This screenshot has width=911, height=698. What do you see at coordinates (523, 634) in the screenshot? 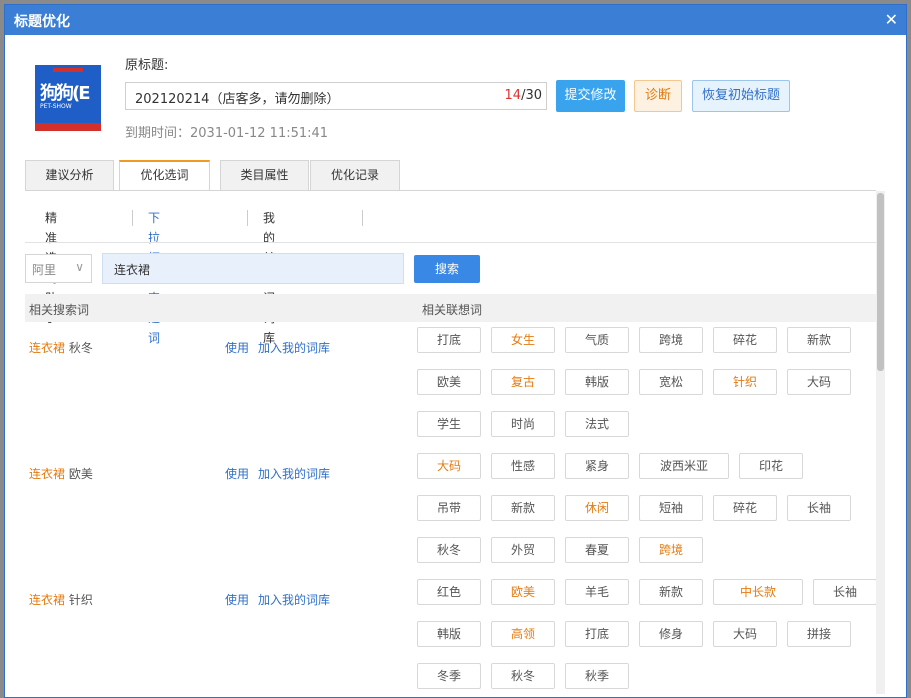
I see `assoc-word-chip: 高领` at bounding box center [523, 634].